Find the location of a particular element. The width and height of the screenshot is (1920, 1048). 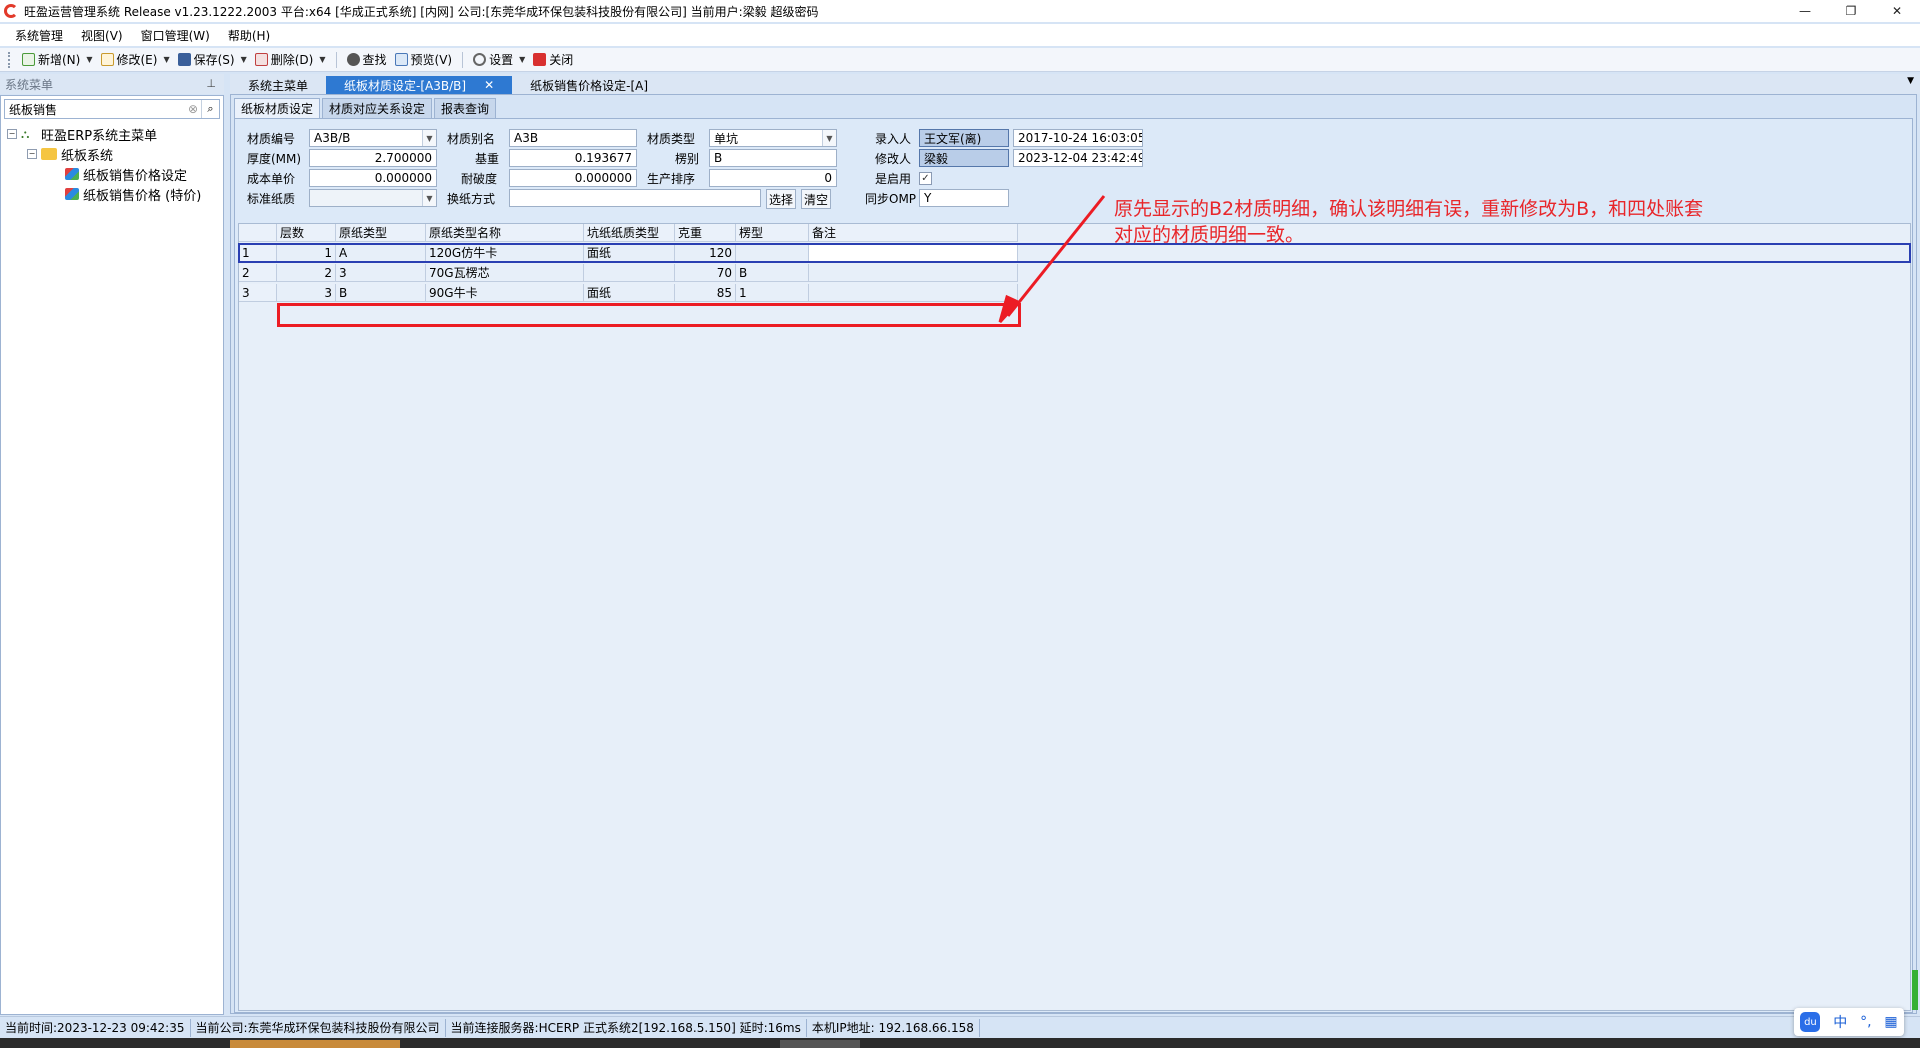

tab-main-menu: 系统主菜单 is located at coordinates (278, 85).